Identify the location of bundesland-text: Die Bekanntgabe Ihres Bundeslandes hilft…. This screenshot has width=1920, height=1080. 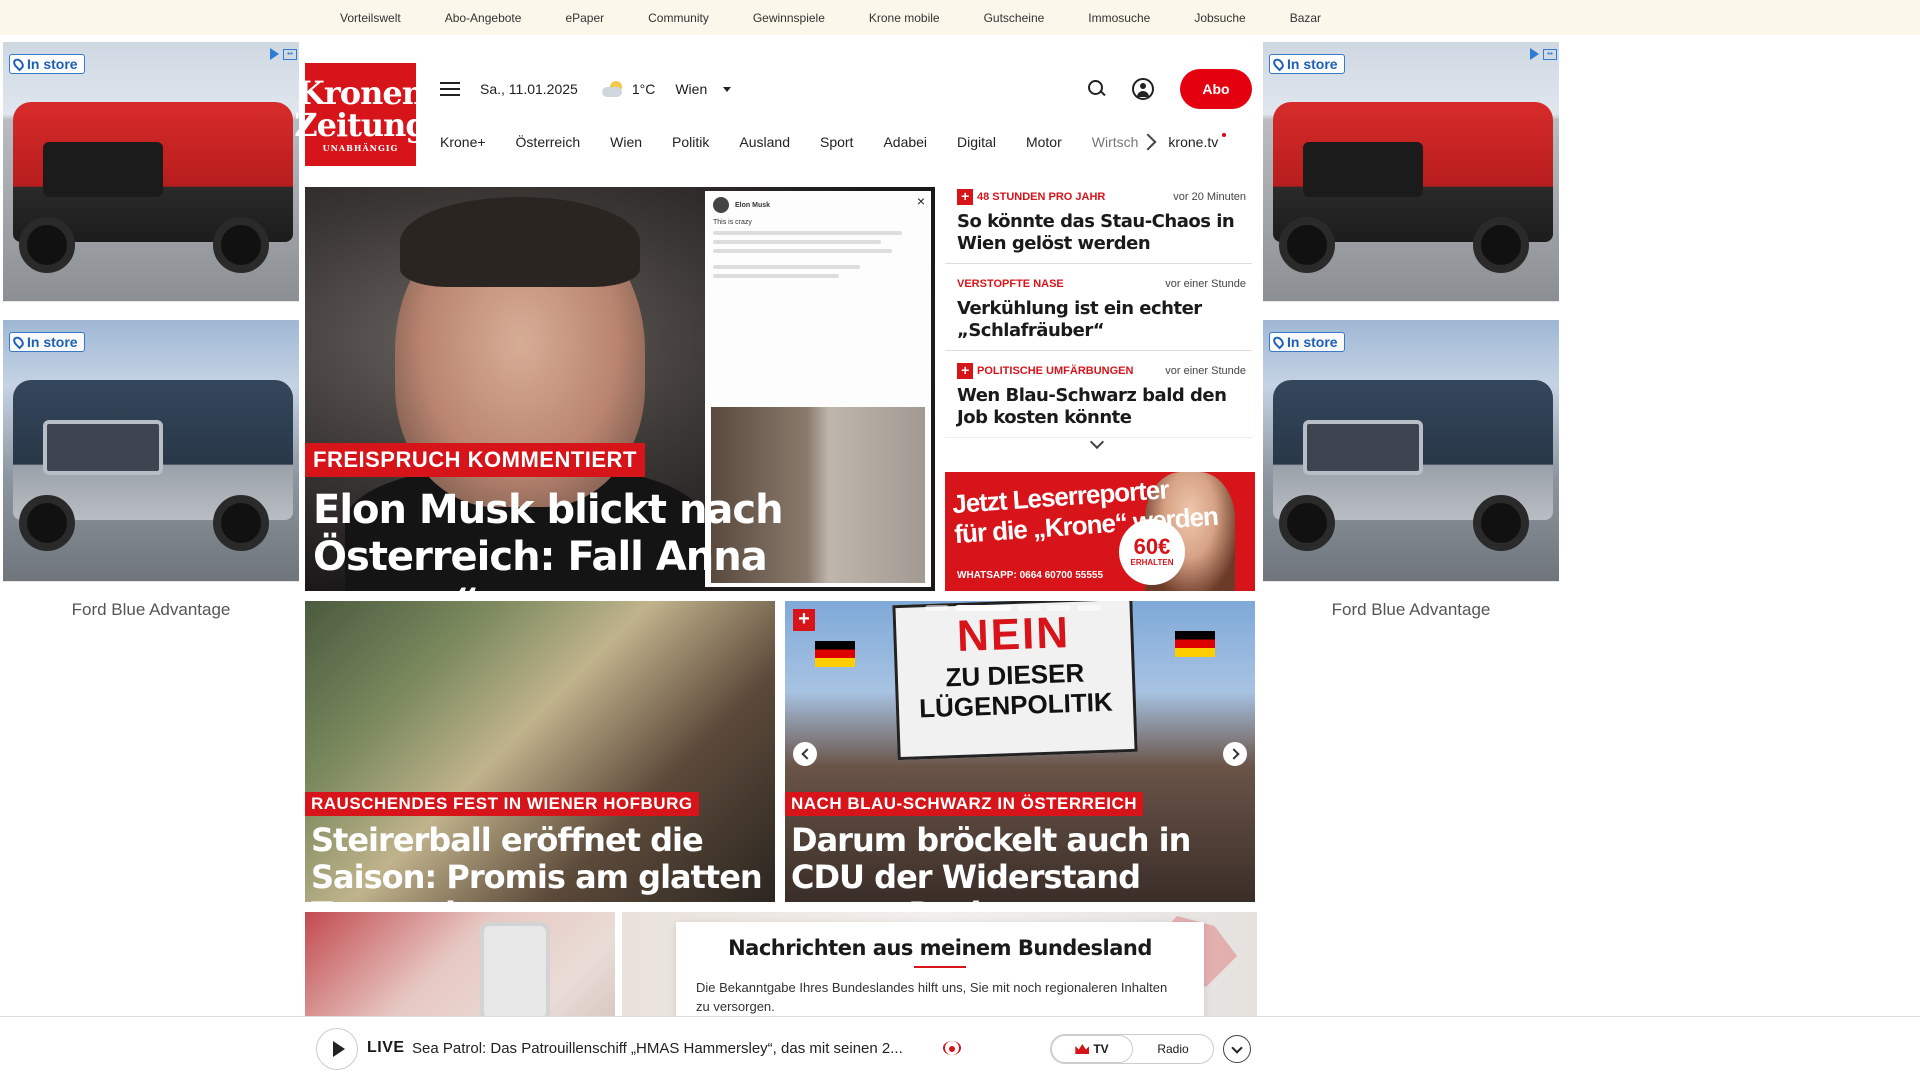
(932, 997).